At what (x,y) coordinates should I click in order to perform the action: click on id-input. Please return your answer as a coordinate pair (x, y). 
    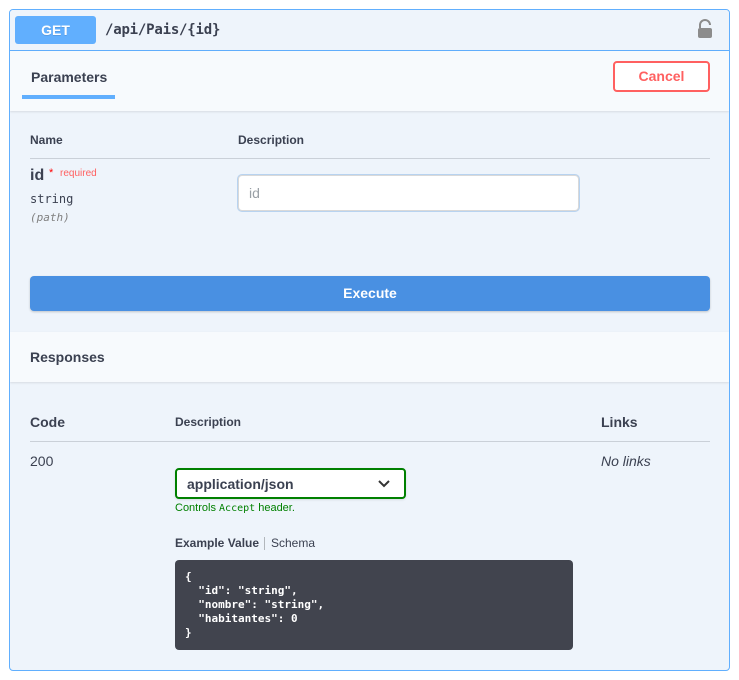
    Looking at the image, I should click on (408, 193).